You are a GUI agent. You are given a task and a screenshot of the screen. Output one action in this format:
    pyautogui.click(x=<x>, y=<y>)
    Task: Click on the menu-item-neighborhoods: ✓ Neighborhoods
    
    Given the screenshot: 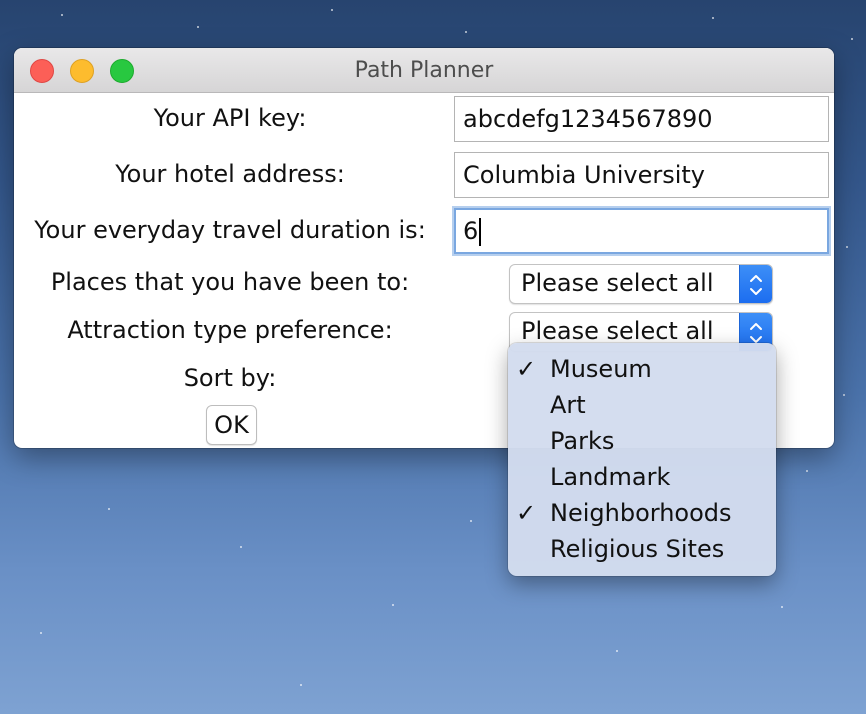 What is the action you would take?
    pyautogui.click(x=642, y=513)
    